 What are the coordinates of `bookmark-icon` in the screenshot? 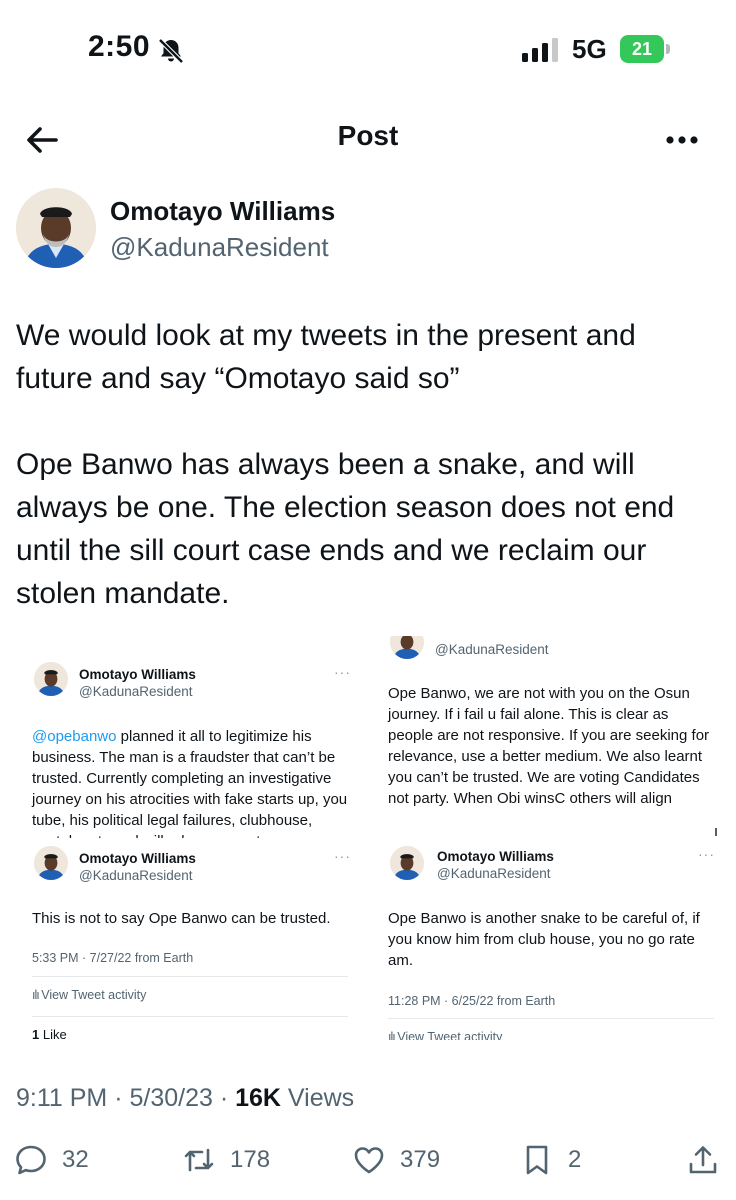 It's located at (537, 1160).